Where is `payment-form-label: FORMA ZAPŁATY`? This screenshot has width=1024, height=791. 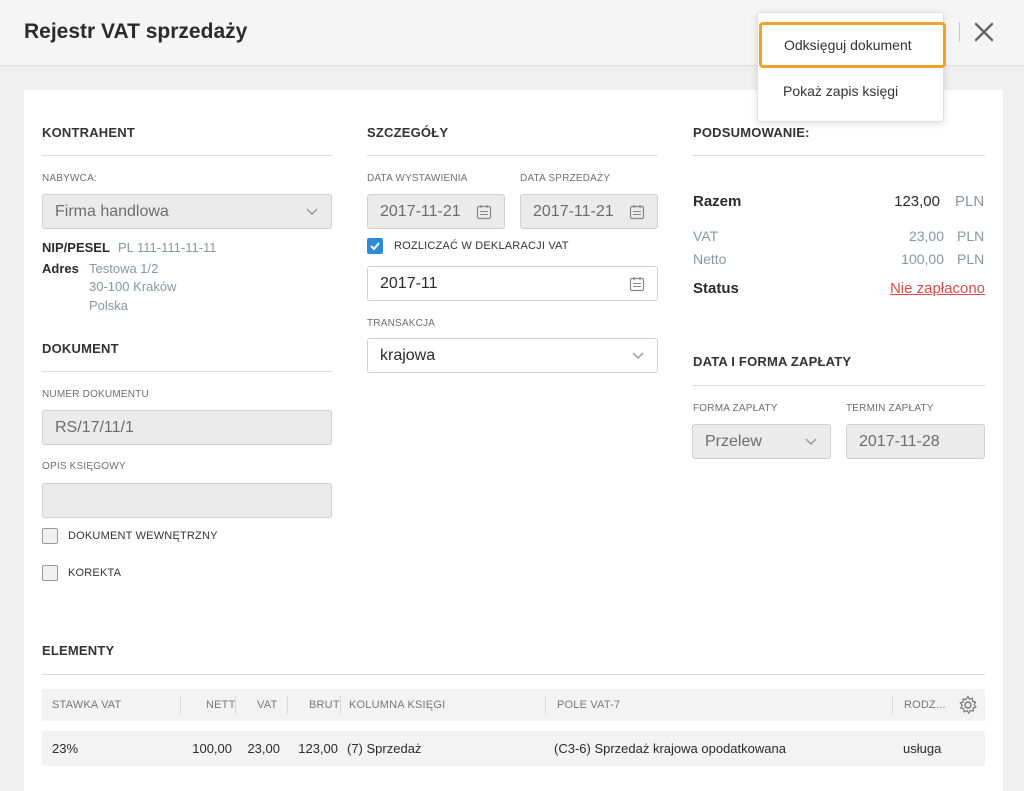
payment-form-label: FORMA ZAPŁATY is located at coordinates (735, 408).